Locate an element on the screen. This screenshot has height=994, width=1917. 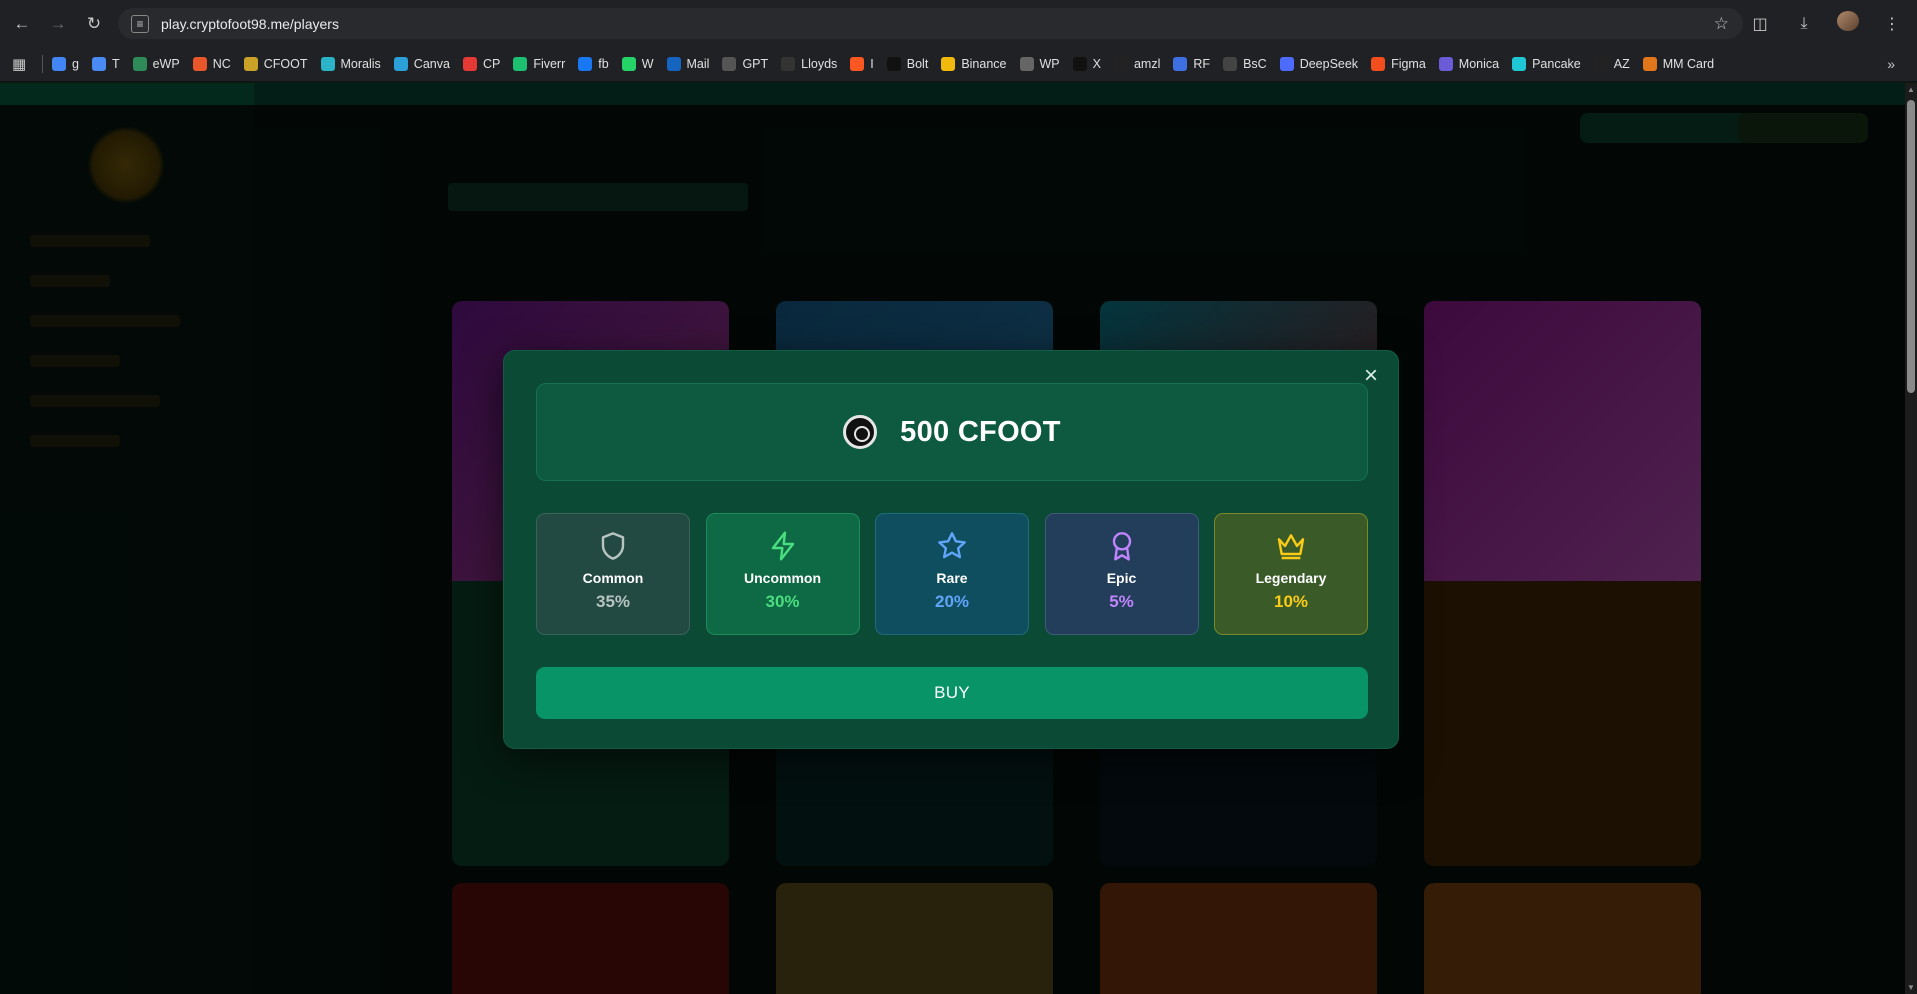
bookmark-item: Lloyds is located at coordinates (809, 64).